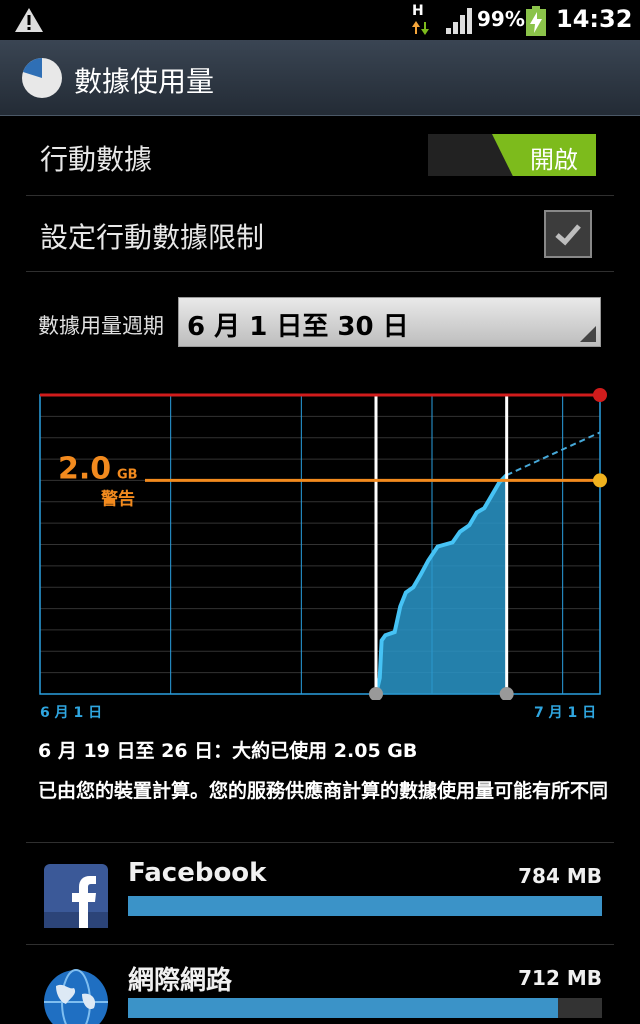 The image size is (640, 1024). Describe the element at coordinates (600, 395) in the screenshot. I see `chart-limit-handle` at that location.